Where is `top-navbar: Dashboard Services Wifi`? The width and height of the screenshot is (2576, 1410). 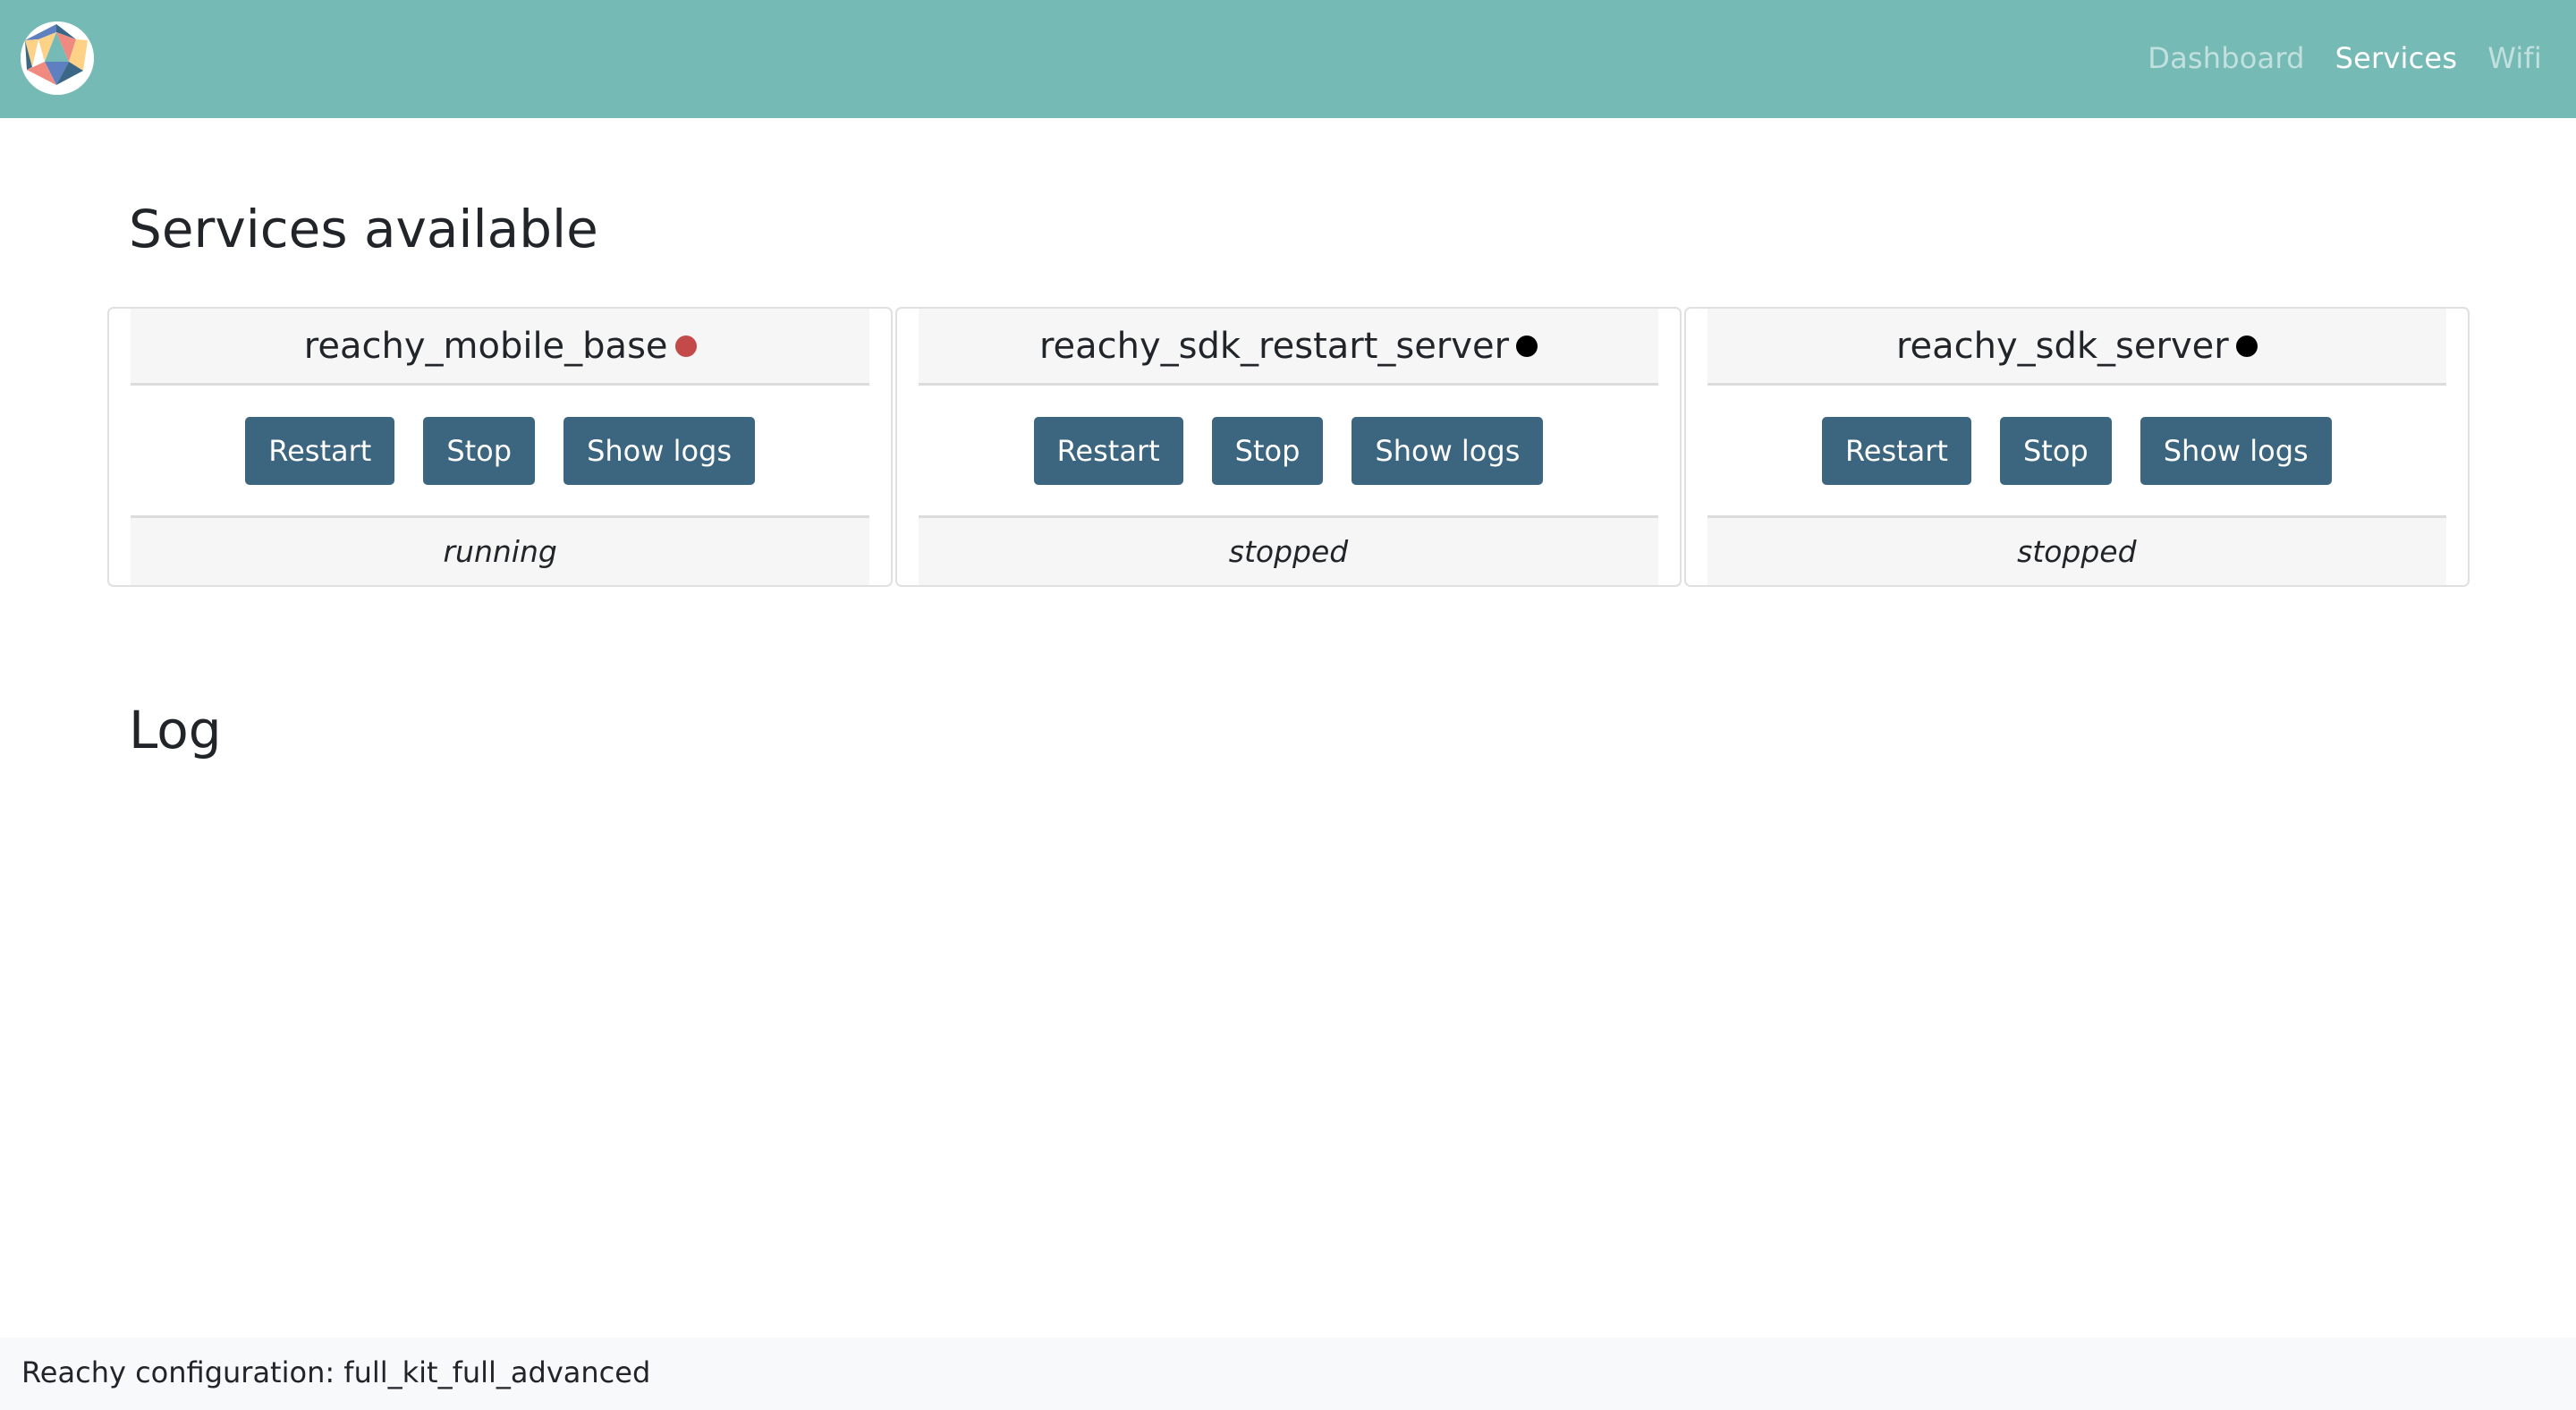
top-navbar: Dashboard Services Wifi is located at coordinates (1288, 59).